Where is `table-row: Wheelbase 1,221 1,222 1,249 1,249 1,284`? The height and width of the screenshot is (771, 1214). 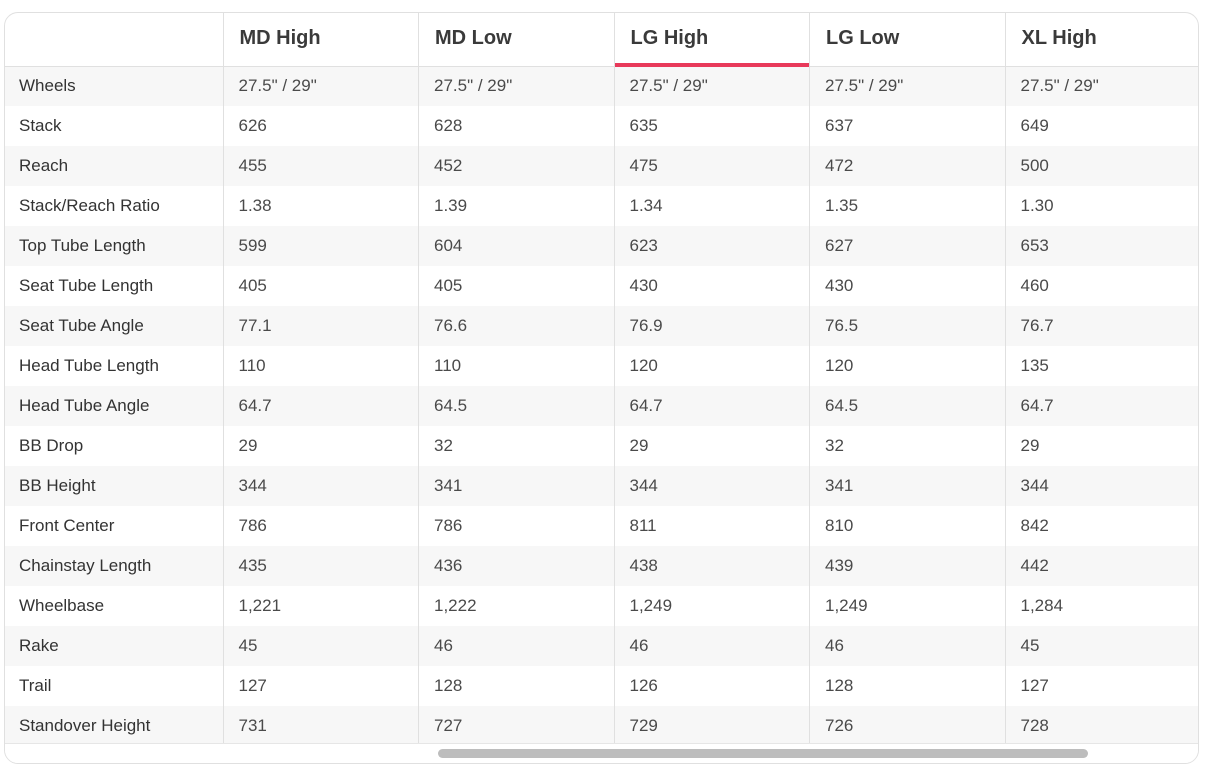
table-row: Wheelbase 1,221 1,222 1,249 1,249 1,284 is located at coordinates (601, 606).